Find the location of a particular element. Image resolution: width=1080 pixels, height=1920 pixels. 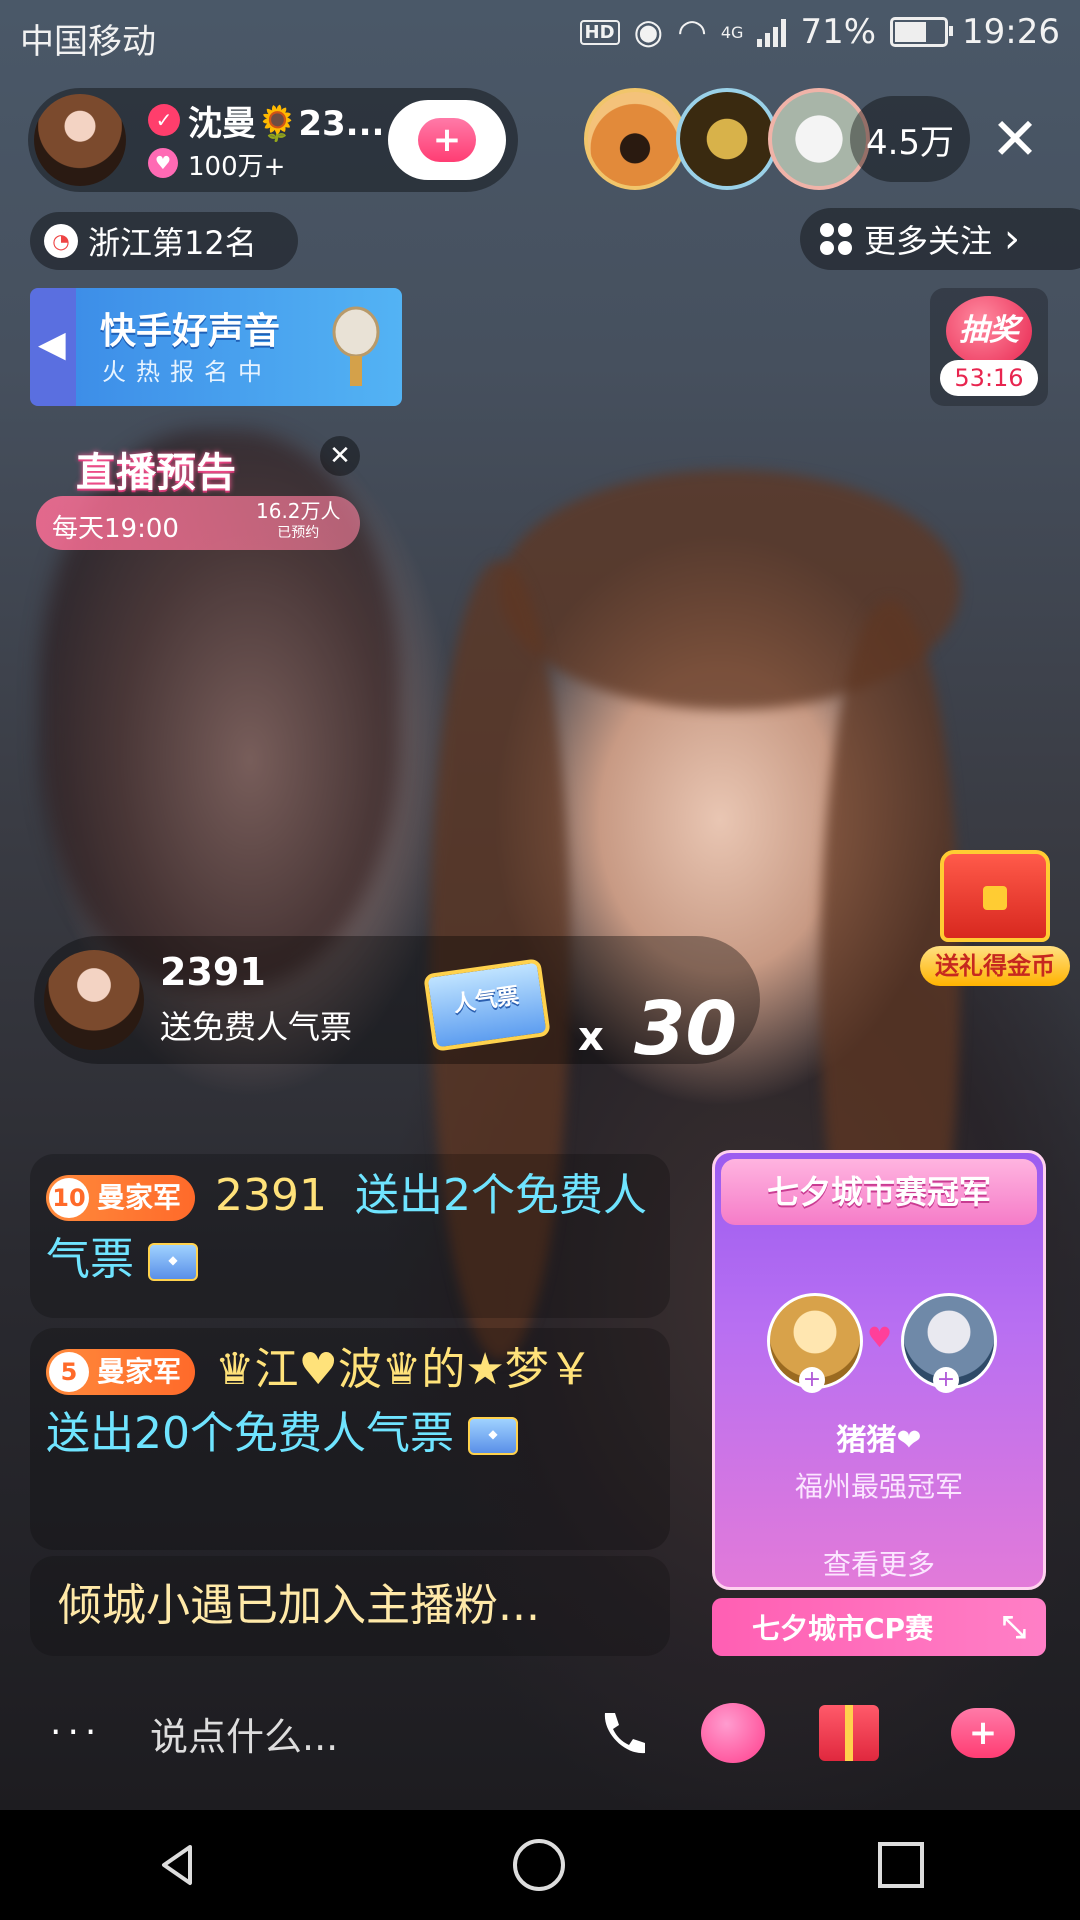

more-follow-label: 更多关注 is located at coordinates (928, 241).